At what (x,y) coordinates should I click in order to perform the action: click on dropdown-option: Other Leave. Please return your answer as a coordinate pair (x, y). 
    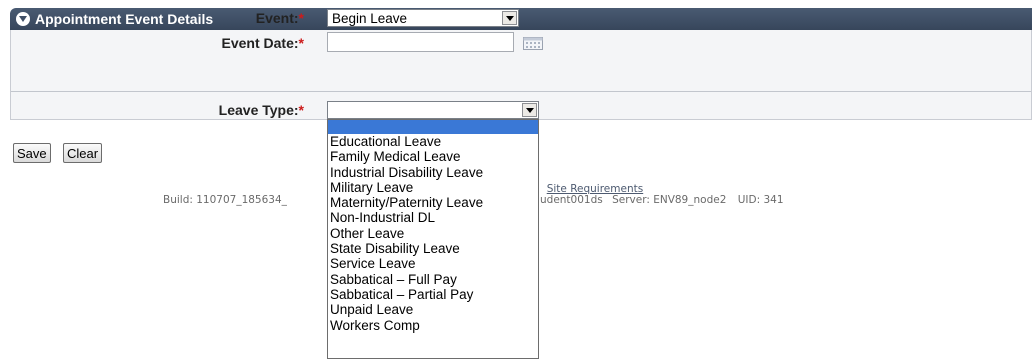
    Looking at the image, I should click on (433, 233).